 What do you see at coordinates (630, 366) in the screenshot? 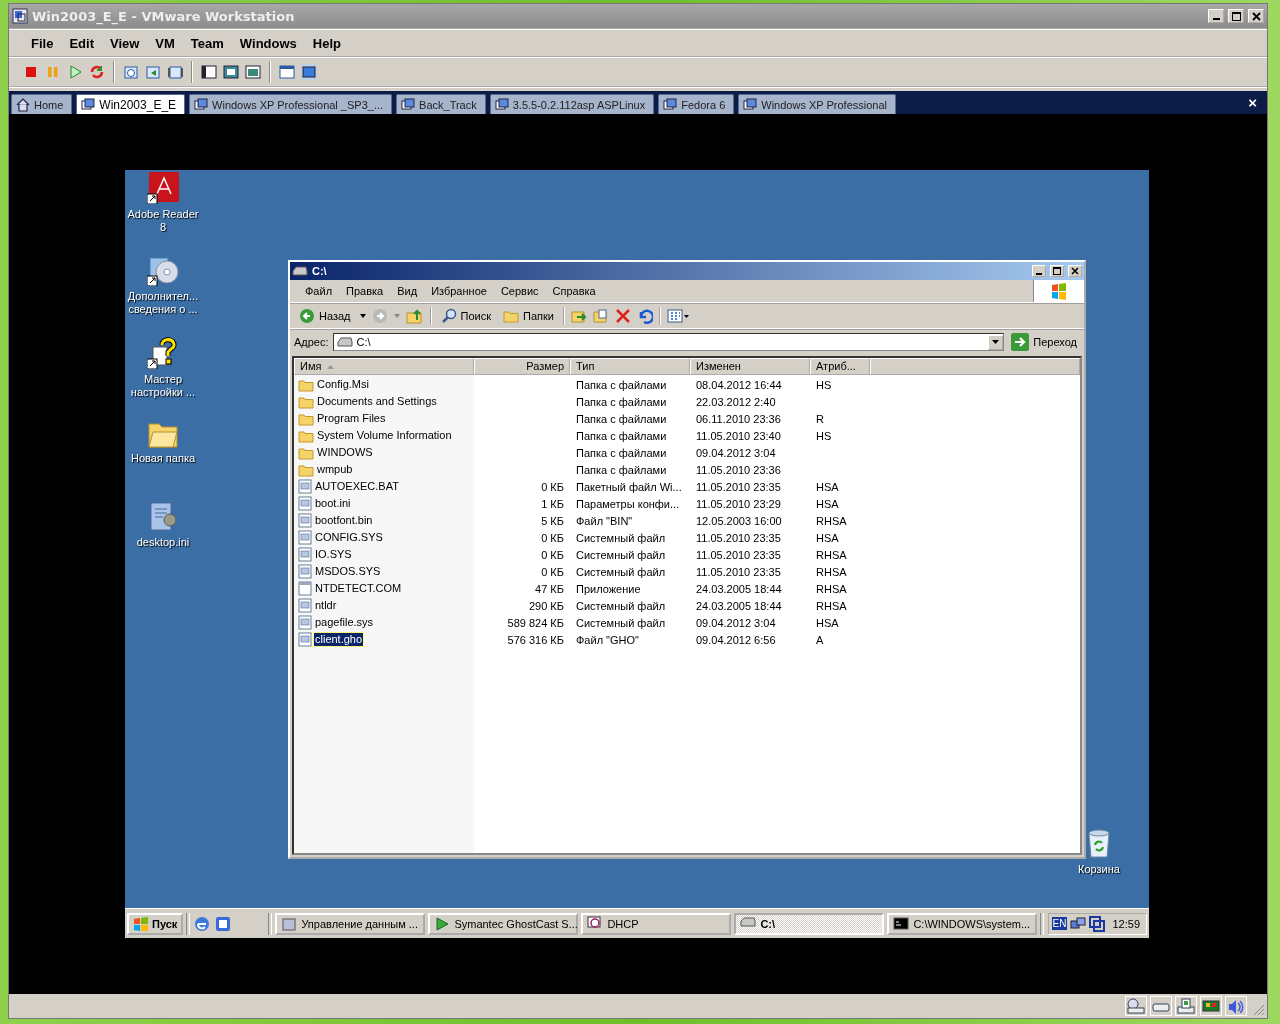
I see `column-header: Тип` at bounding box center [630, 366].